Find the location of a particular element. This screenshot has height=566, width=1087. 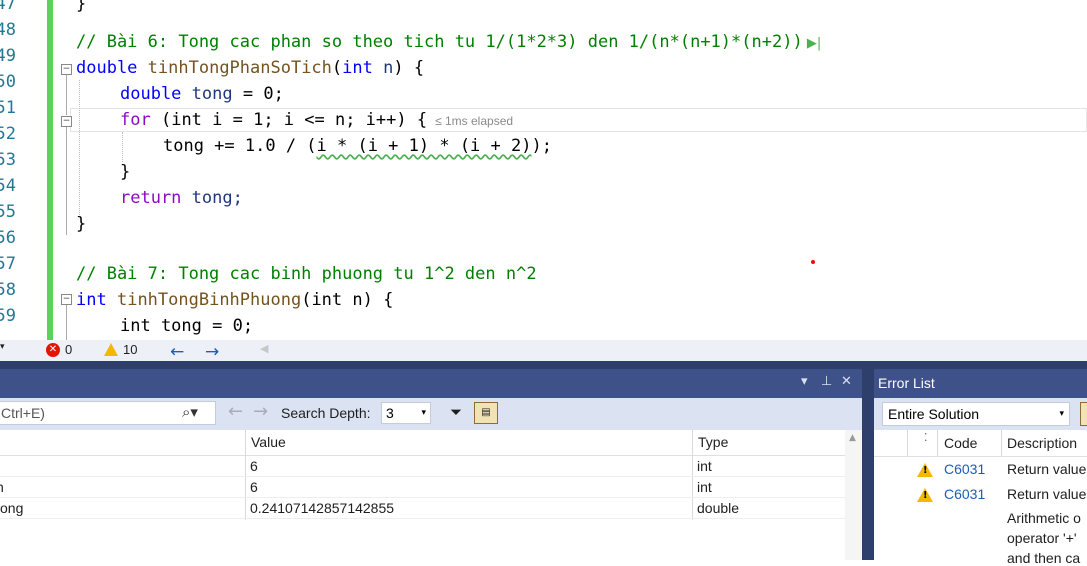

error-row: Arithmetic o operator '+' and then ca is located at coordinates (980, 538).